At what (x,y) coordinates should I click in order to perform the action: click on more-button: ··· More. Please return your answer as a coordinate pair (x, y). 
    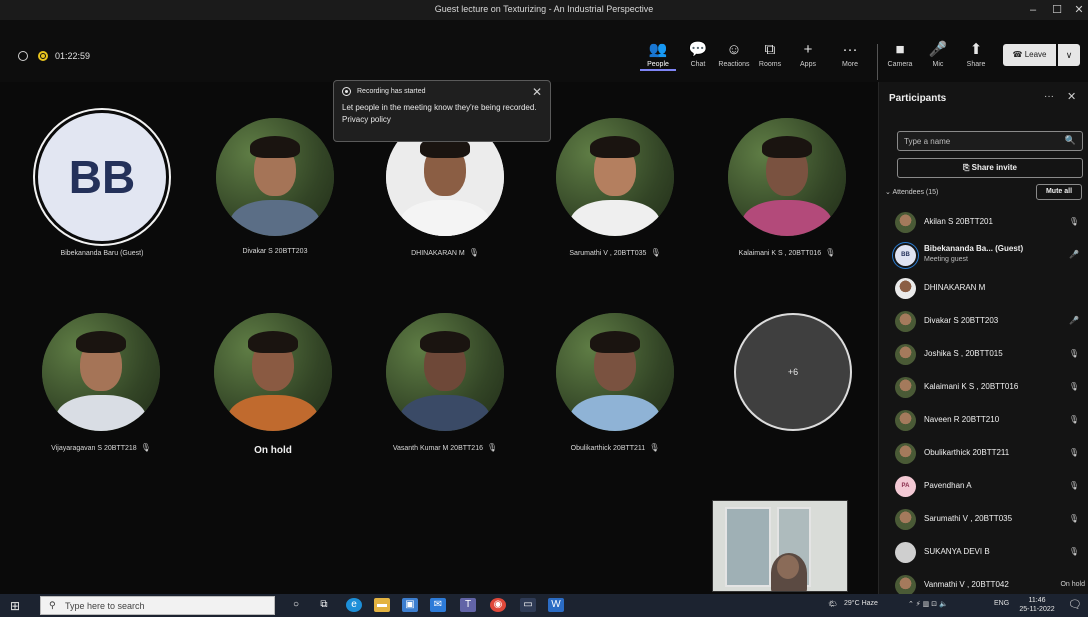
    Looking at the image, I should click on (850, 54).